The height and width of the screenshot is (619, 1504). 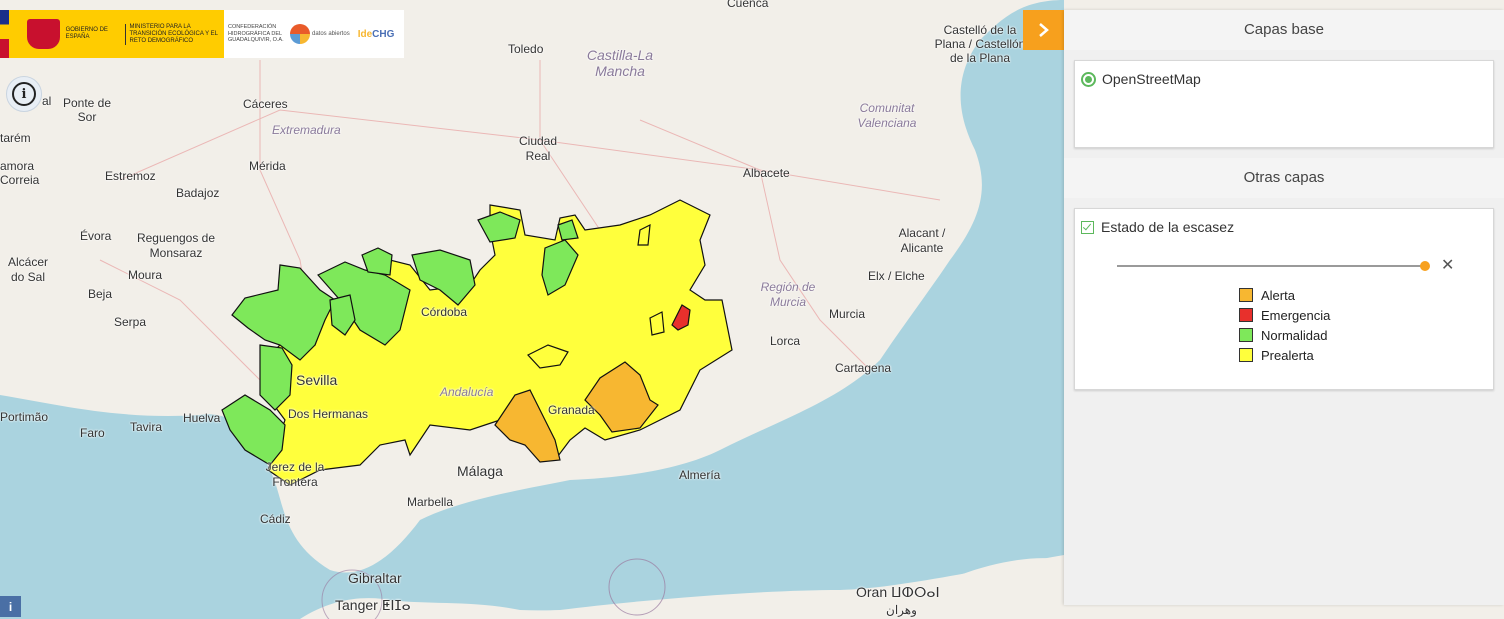 What do you see at coordinates (130, 322) in the screenshot?
I see `map-label: Serpa` at bounding box center [130, 322].